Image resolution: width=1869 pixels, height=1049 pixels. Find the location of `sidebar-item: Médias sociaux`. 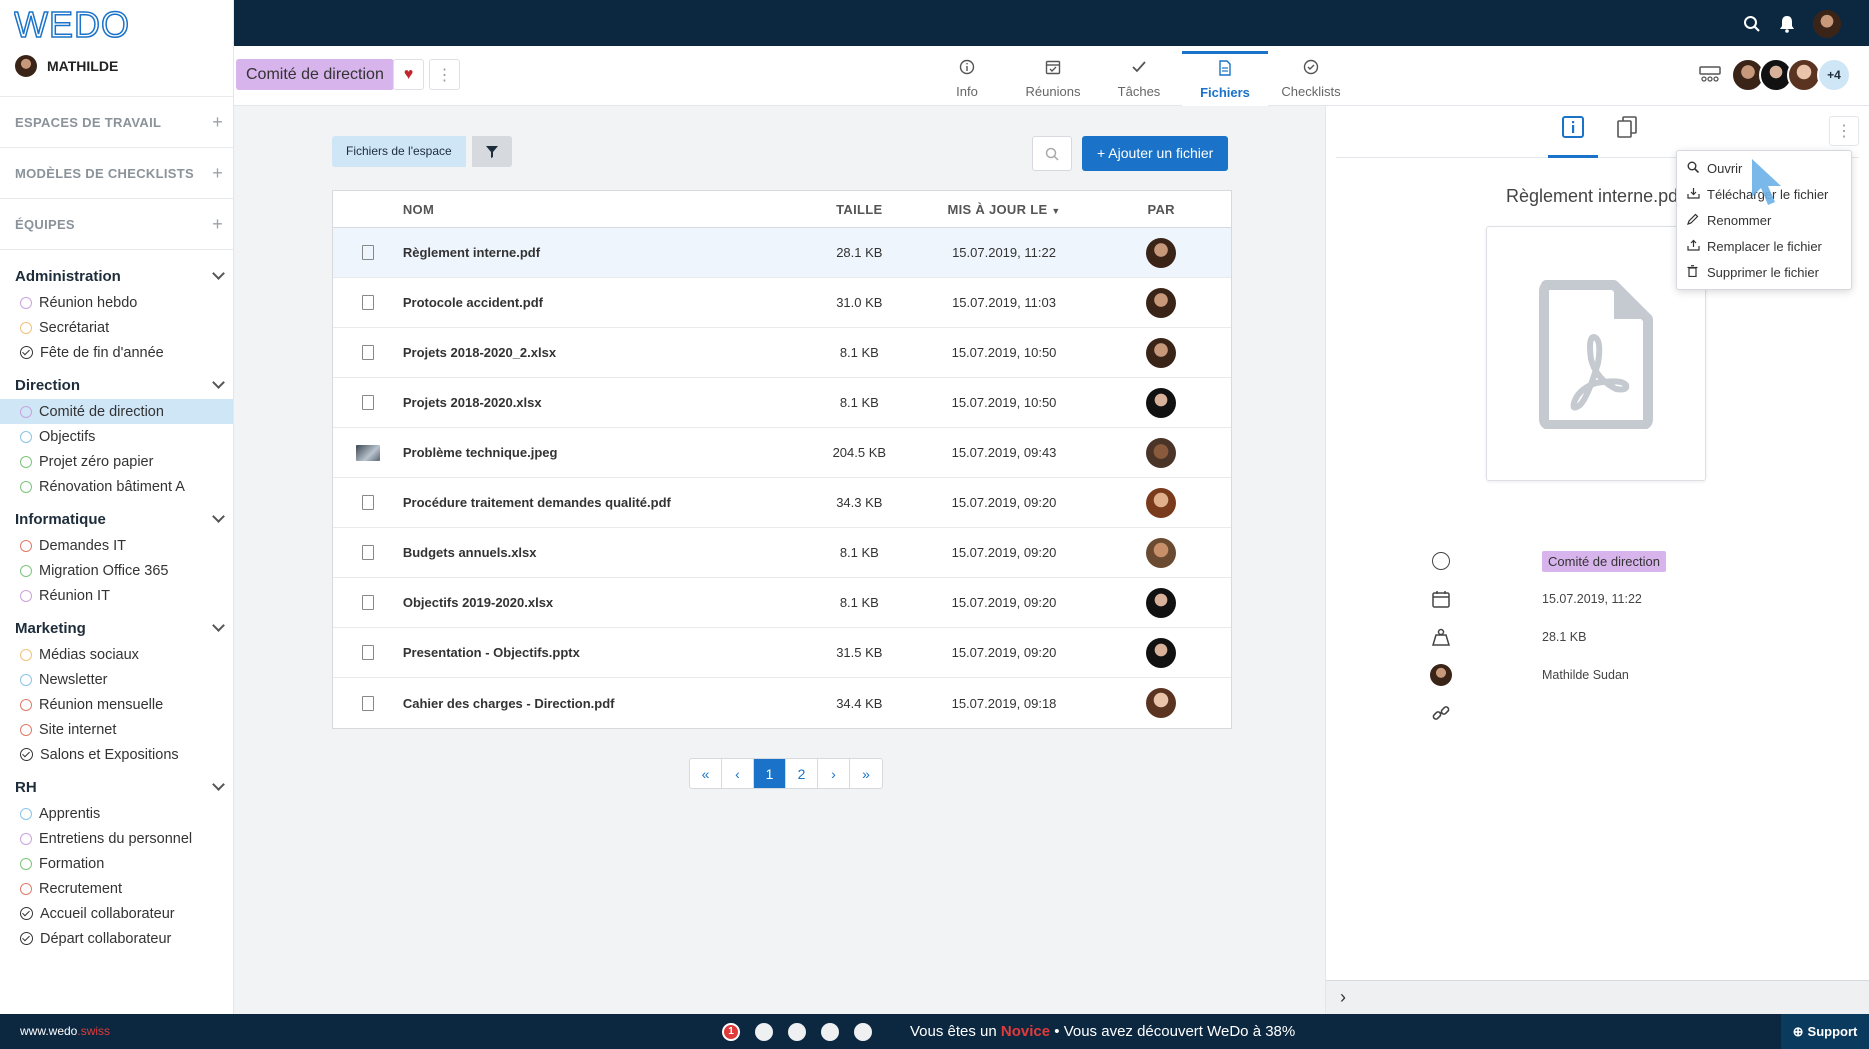

sidebar-item: Médias sociaux is located at coordinates (116, 654).